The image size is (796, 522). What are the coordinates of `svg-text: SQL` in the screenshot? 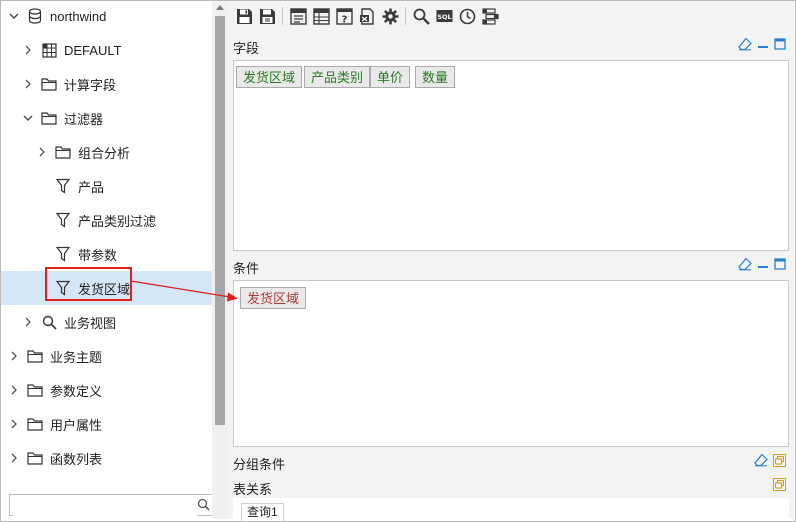 It's located at (444, 17).